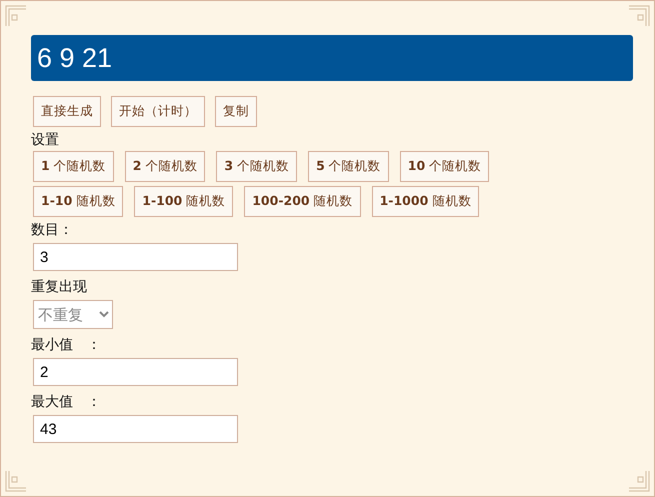 The height and width of the screenshot is (497, 655). I want to click on input-field: 43, so click(135, 429).